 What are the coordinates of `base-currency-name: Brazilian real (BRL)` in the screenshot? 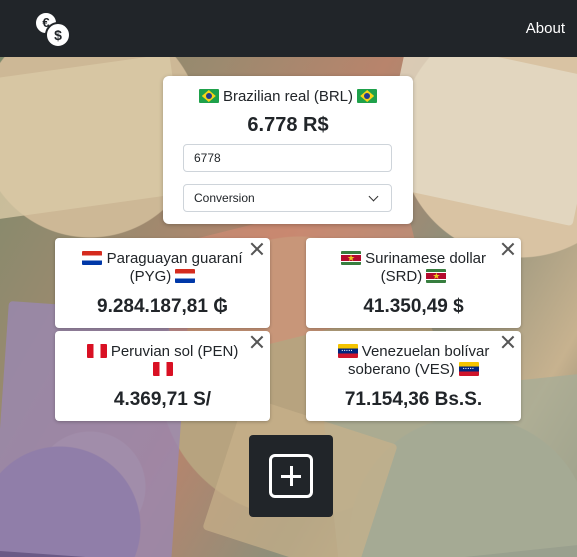 It's located at (288, 96).